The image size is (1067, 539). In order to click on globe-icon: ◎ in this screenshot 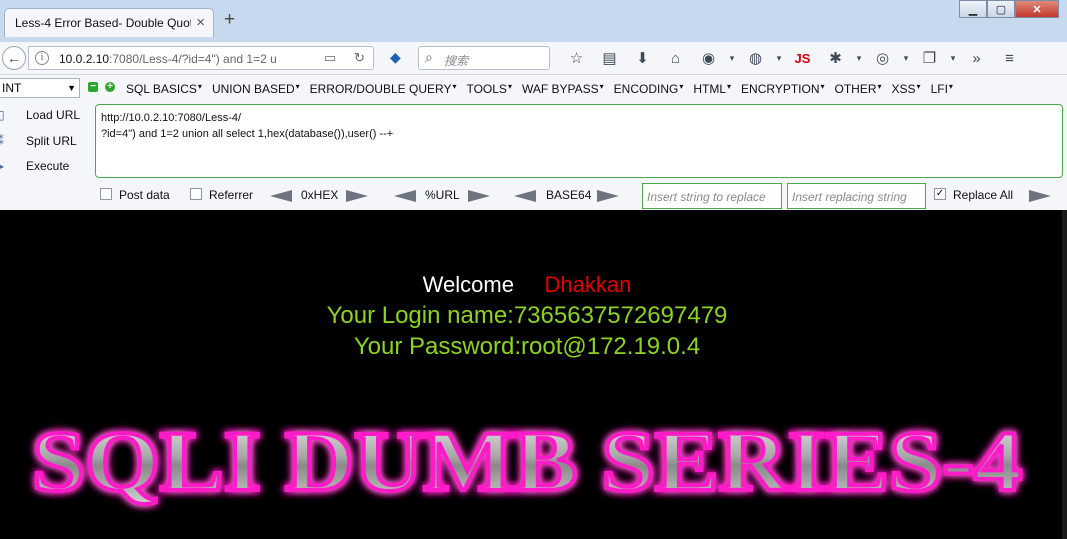, I will do `click(882, 58)`.